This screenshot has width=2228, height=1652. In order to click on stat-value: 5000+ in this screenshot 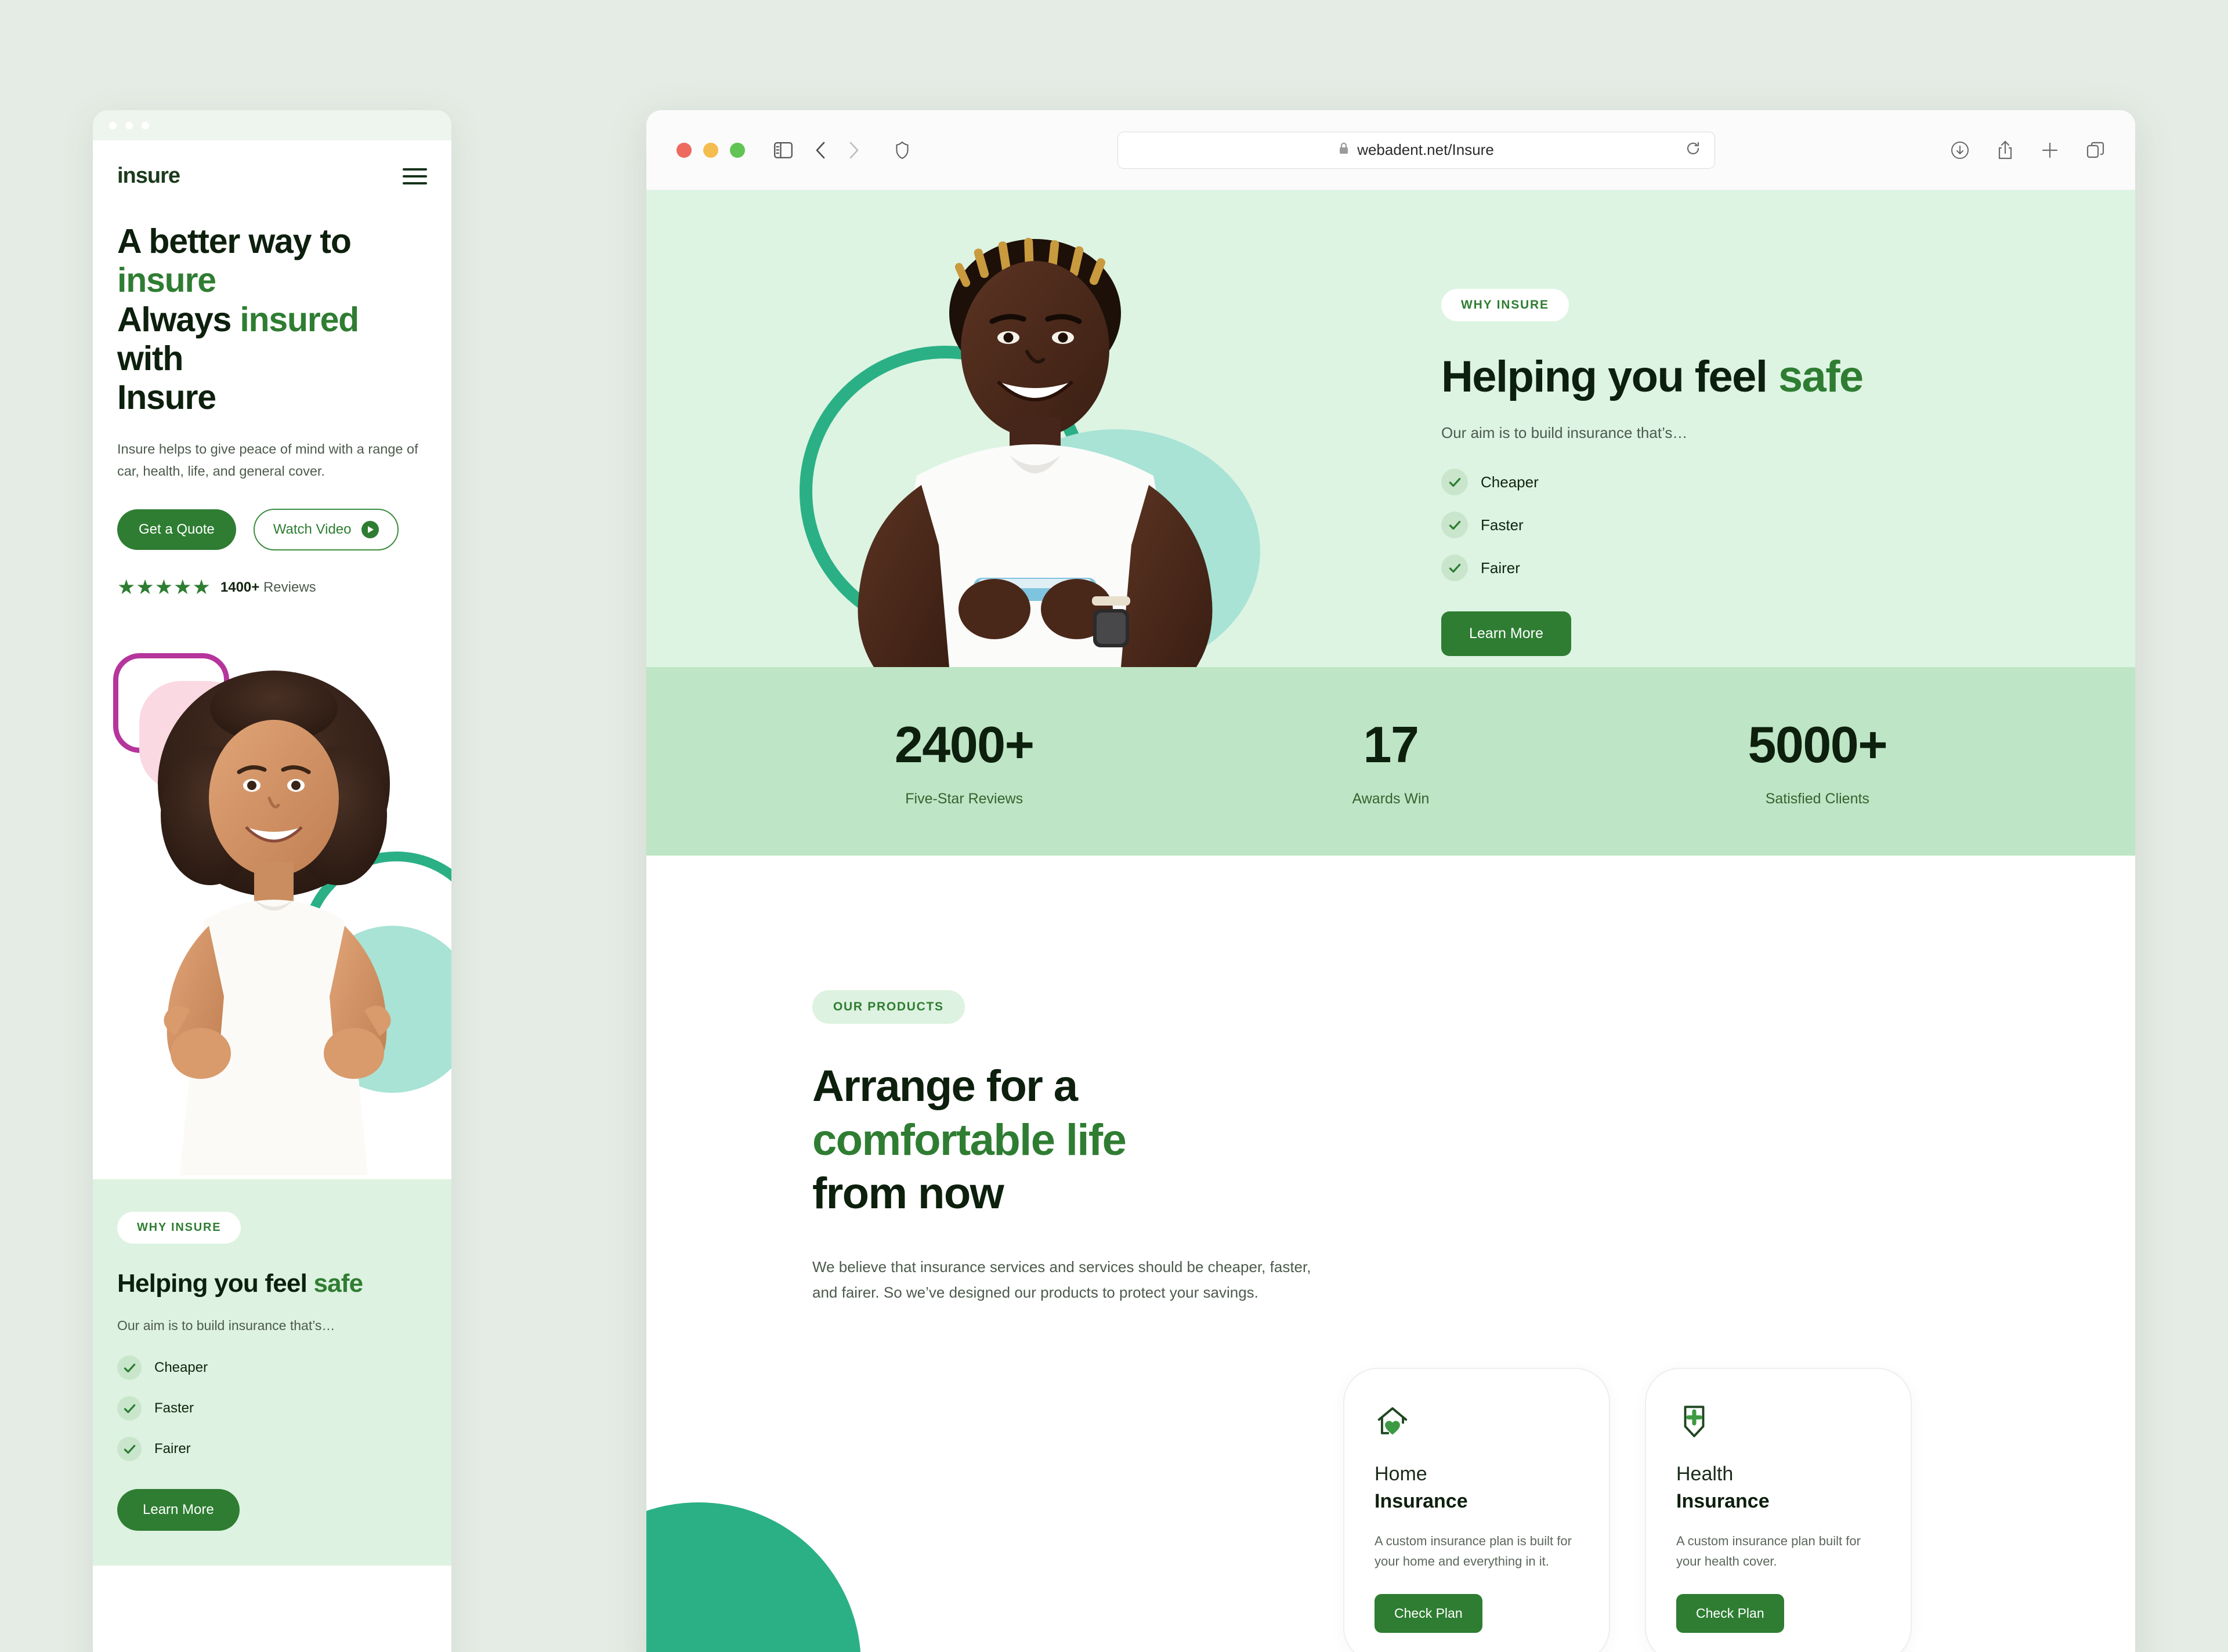, I will do `click(1817, 744)`.